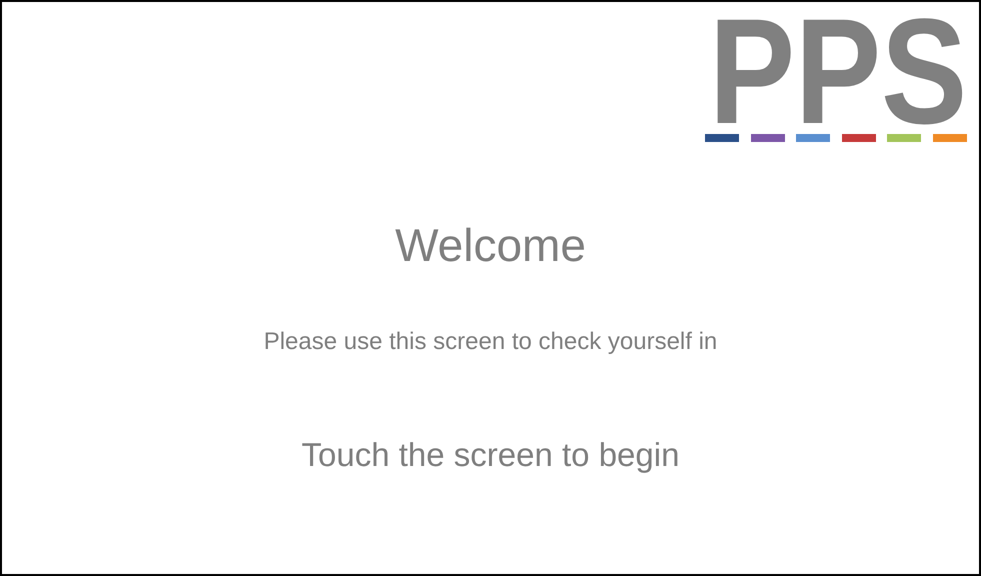 The width and height of the screenshot is (981, 576). I want to click on logo-text: PPS, so click(837, 71).